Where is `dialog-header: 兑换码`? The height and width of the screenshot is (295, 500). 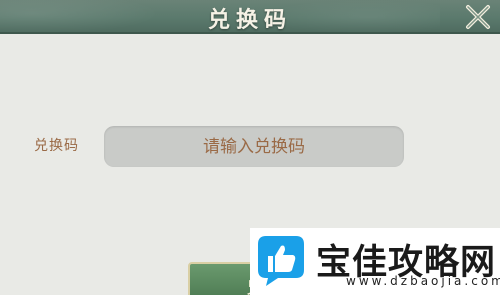
dialog-header: 兑换码 is located at coordinates (250, 17).